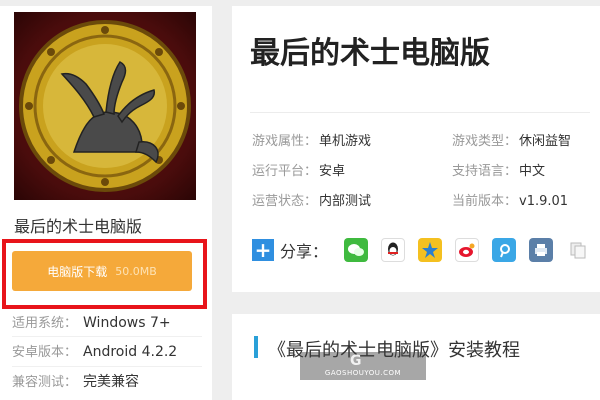  What do you see at coordinates (332, 171) in the screenshot?
I see `info-value: 安卓` at bounding box center [332, 171].